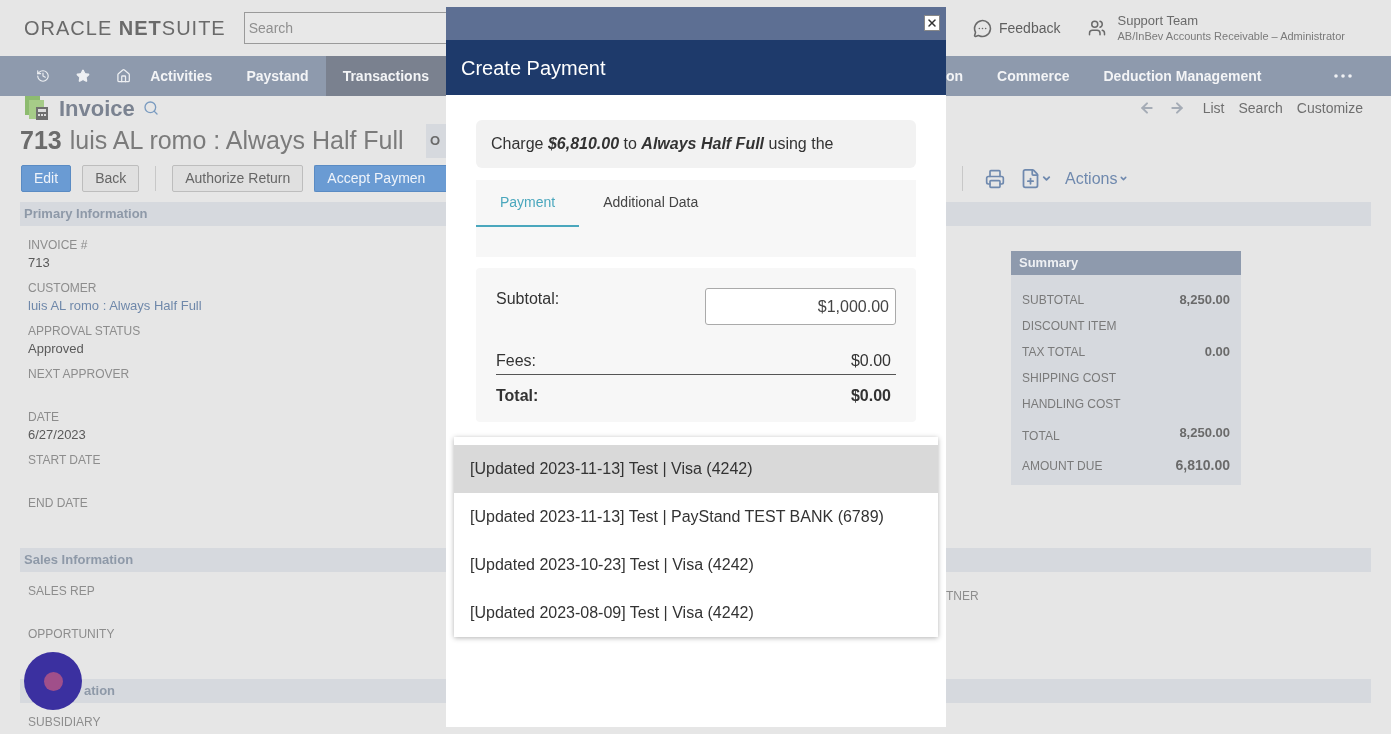  What do you see at coordinates (871, 361) in the screenshot?
I see `fees-value: $0.00` at bounding box center [871, 361].